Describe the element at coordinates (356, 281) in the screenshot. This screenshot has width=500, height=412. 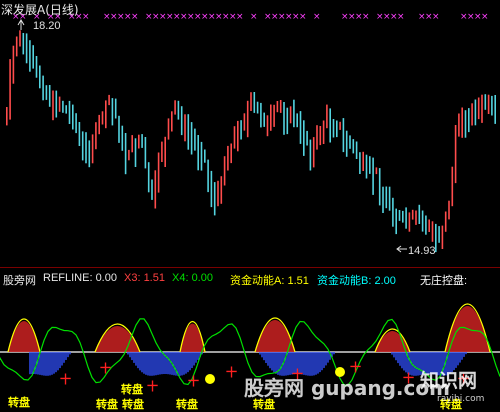
I see `fund-b-value: 资金动能B: 2.00` at that location.